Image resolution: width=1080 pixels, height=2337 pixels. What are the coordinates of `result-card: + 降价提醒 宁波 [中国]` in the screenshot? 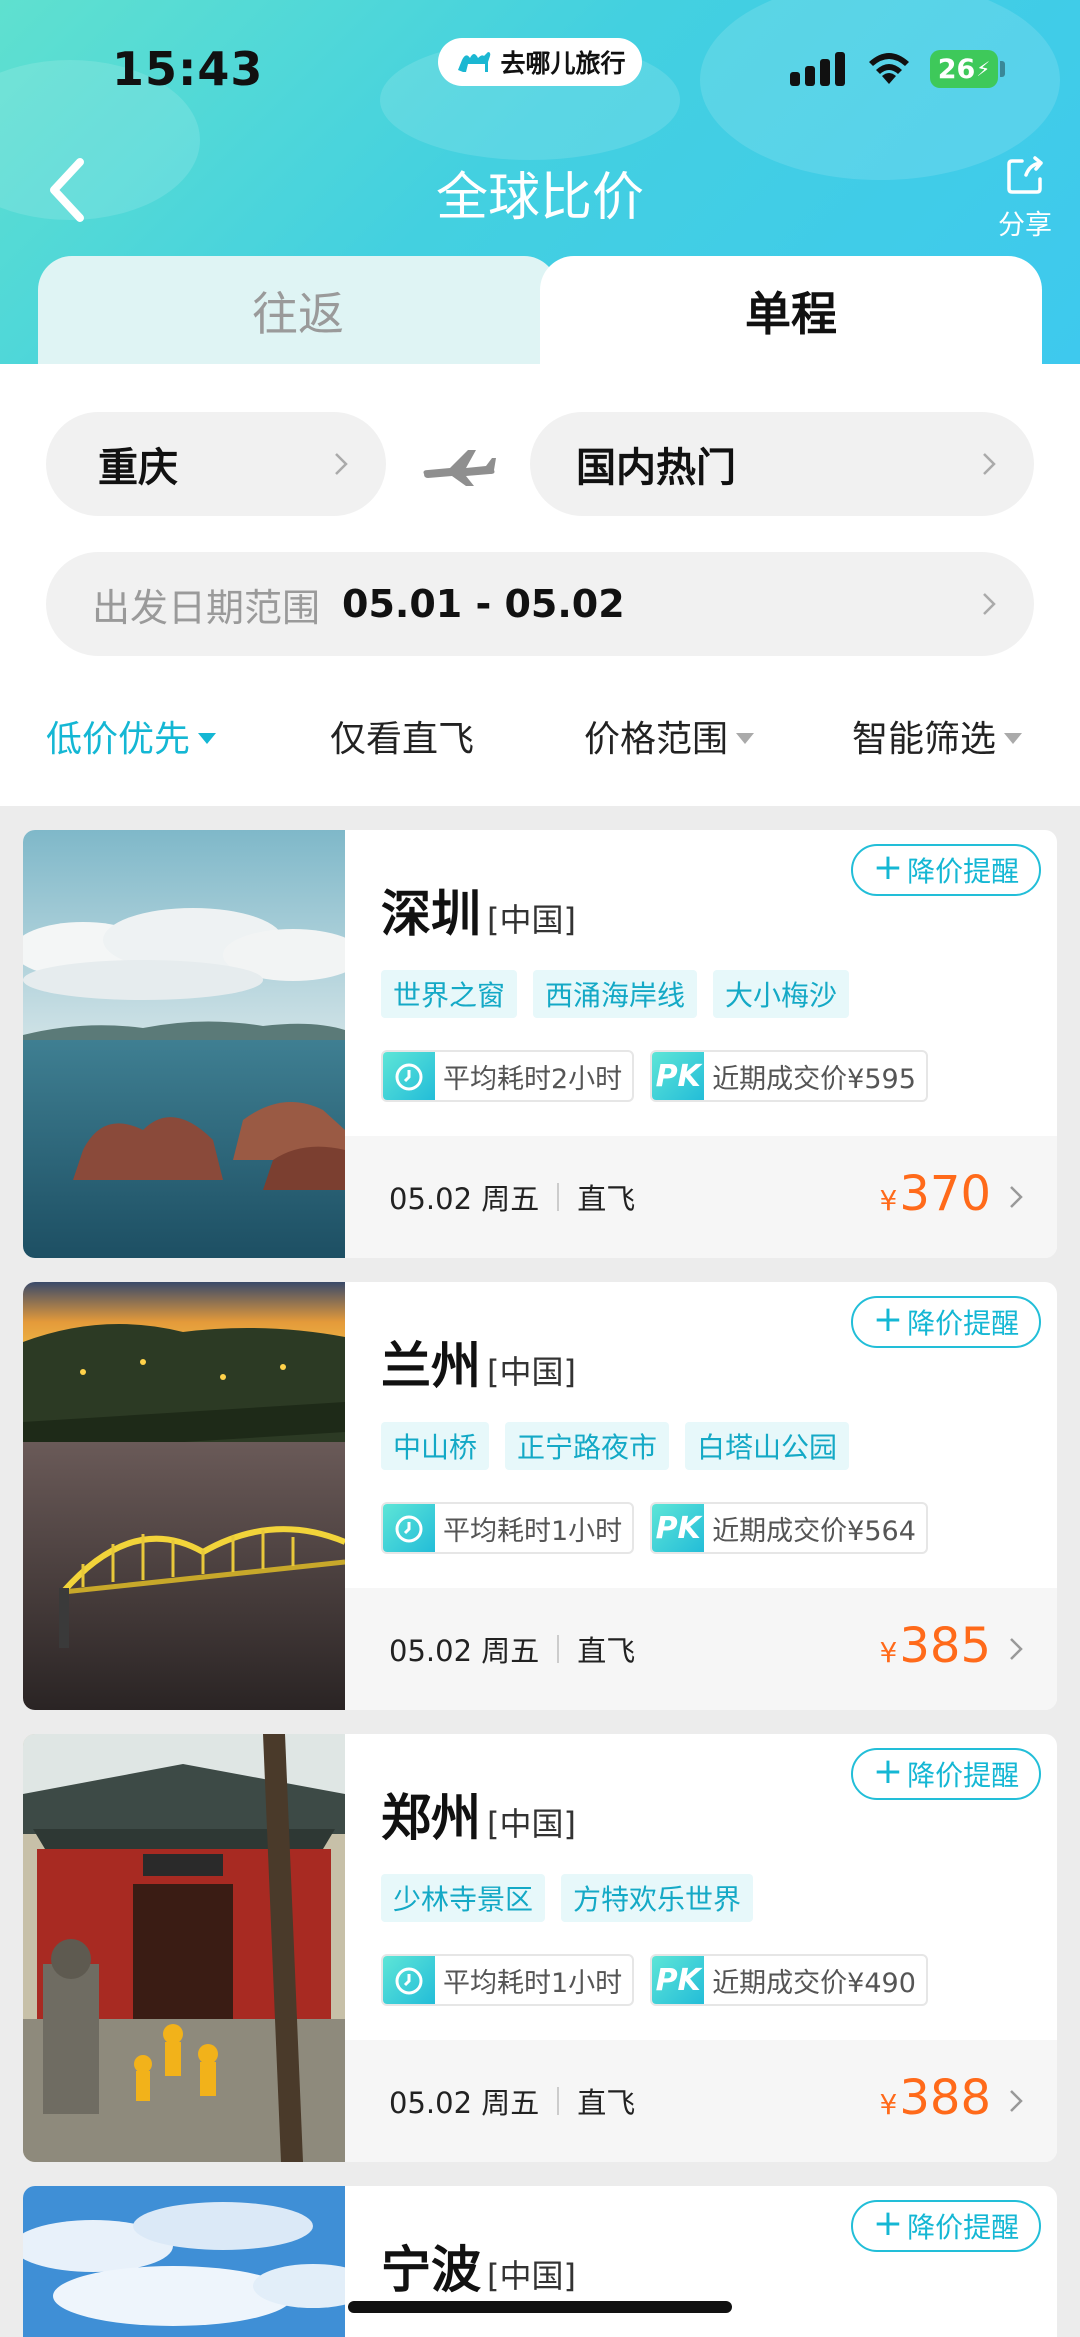 It's located at (540, 2261).